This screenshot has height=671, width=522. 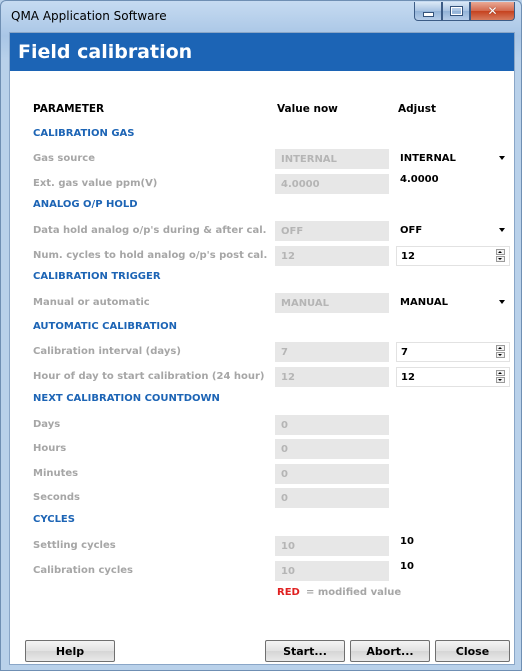 What do you see at coordinates (332, 449) in the screenshot?
I see `hours-value-now: 0` at bounding box center [332, 449].